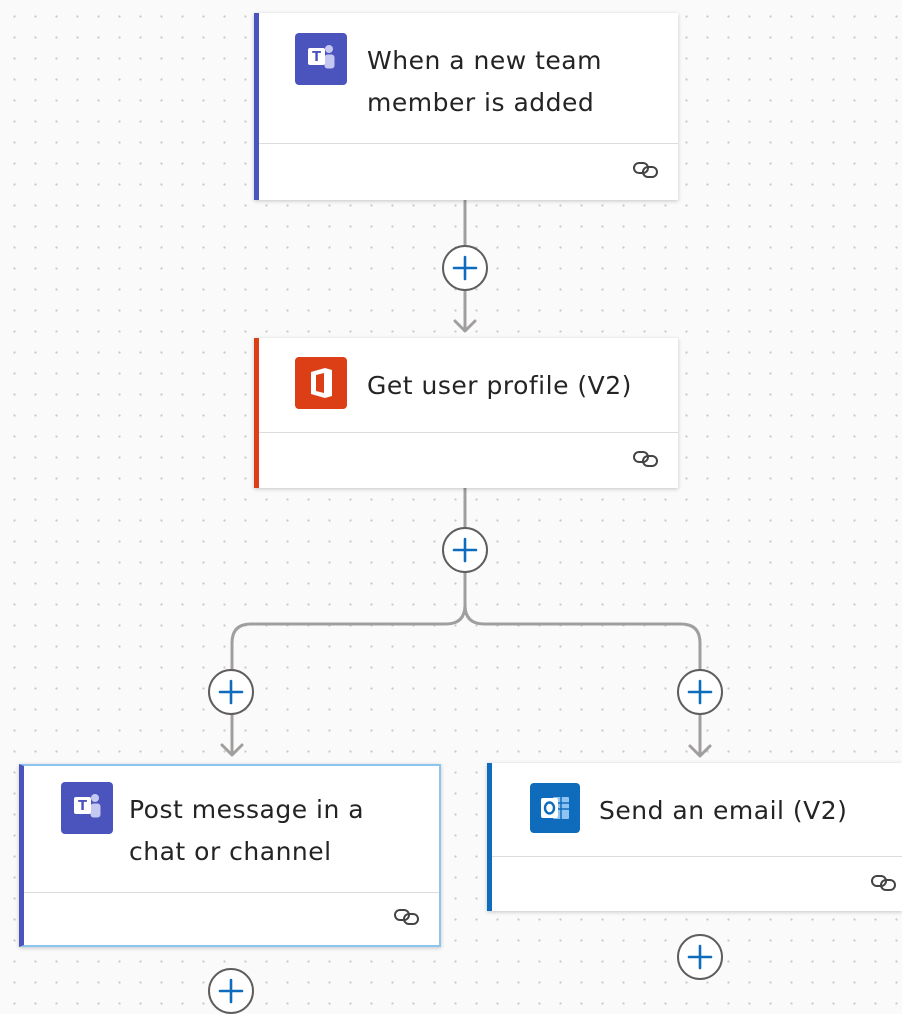 Image resolution: width=902 pixels, height=1014 pixels. Describe the element at coordinates (231, 918) in the screenshot. I see `post-message-card-footer` at that location.